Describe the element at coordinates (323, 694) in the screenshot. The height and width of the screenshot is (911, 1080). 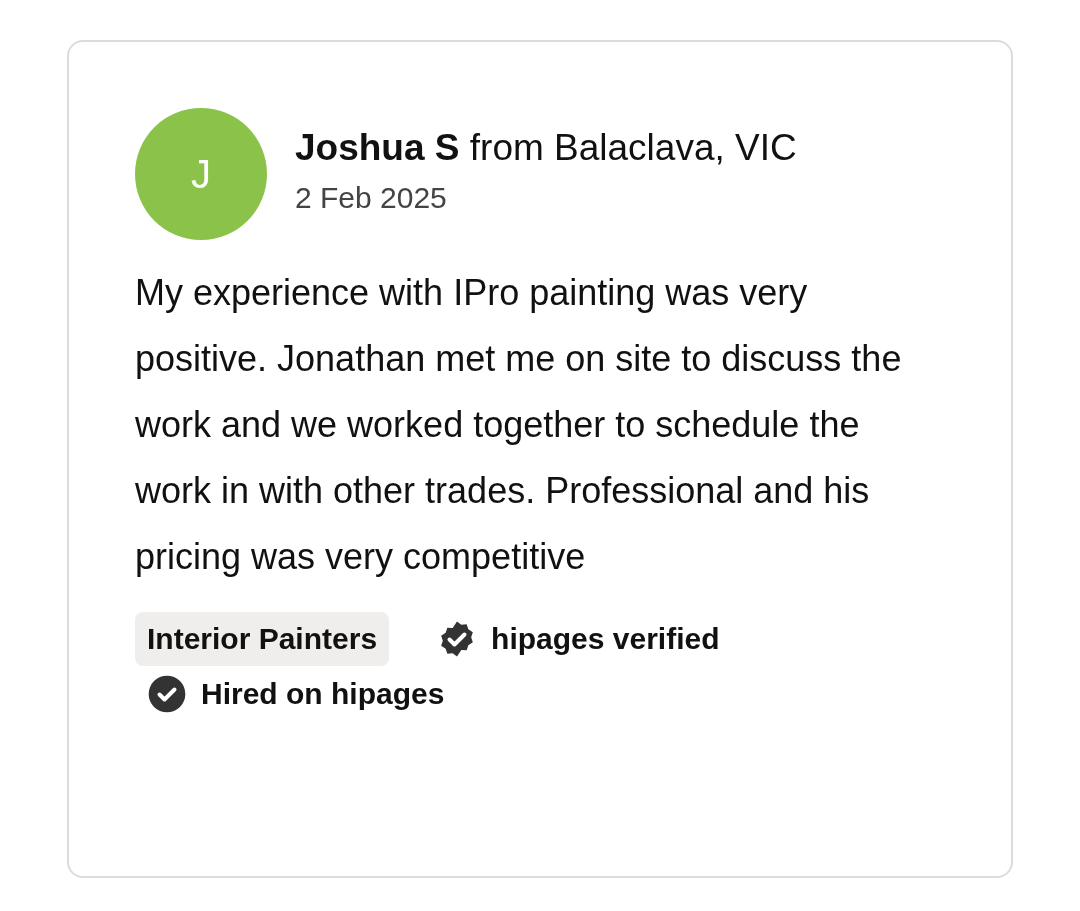
I see `badge-label: Hired on hipages` at that location.